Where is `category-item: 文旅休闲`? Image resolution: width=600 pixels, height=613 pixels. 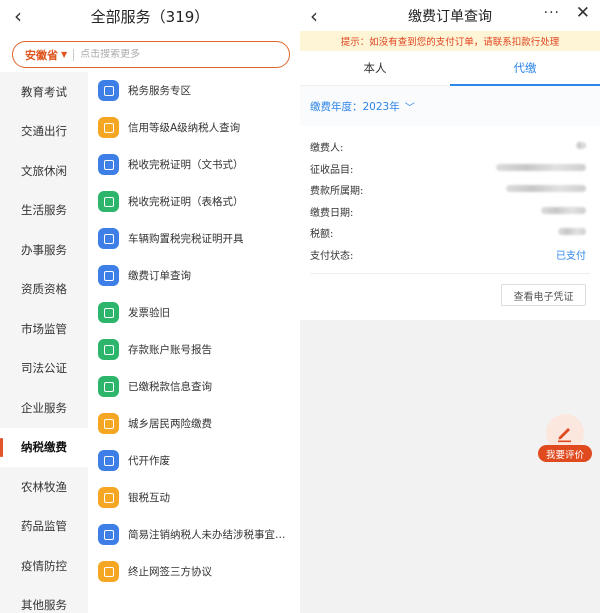 category-item: 文旅休闲 is located at coordinates (44, 171).